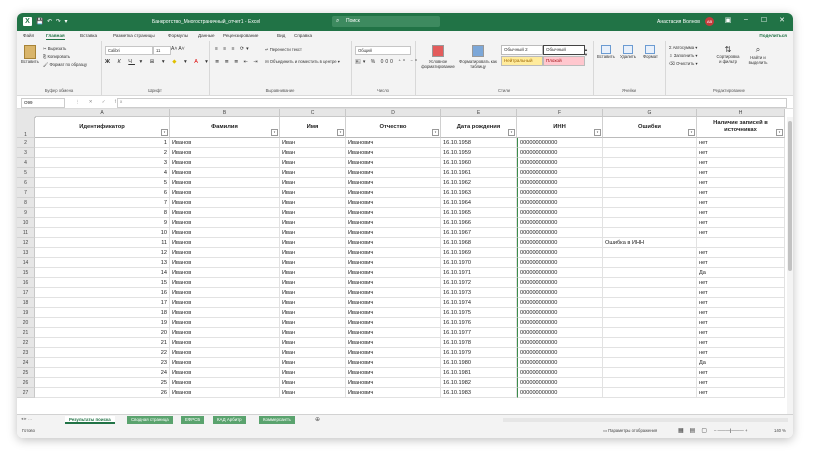 This screenshot has width=814, height=456. I want to click on cell-identifier: 22, so click(102, 353).